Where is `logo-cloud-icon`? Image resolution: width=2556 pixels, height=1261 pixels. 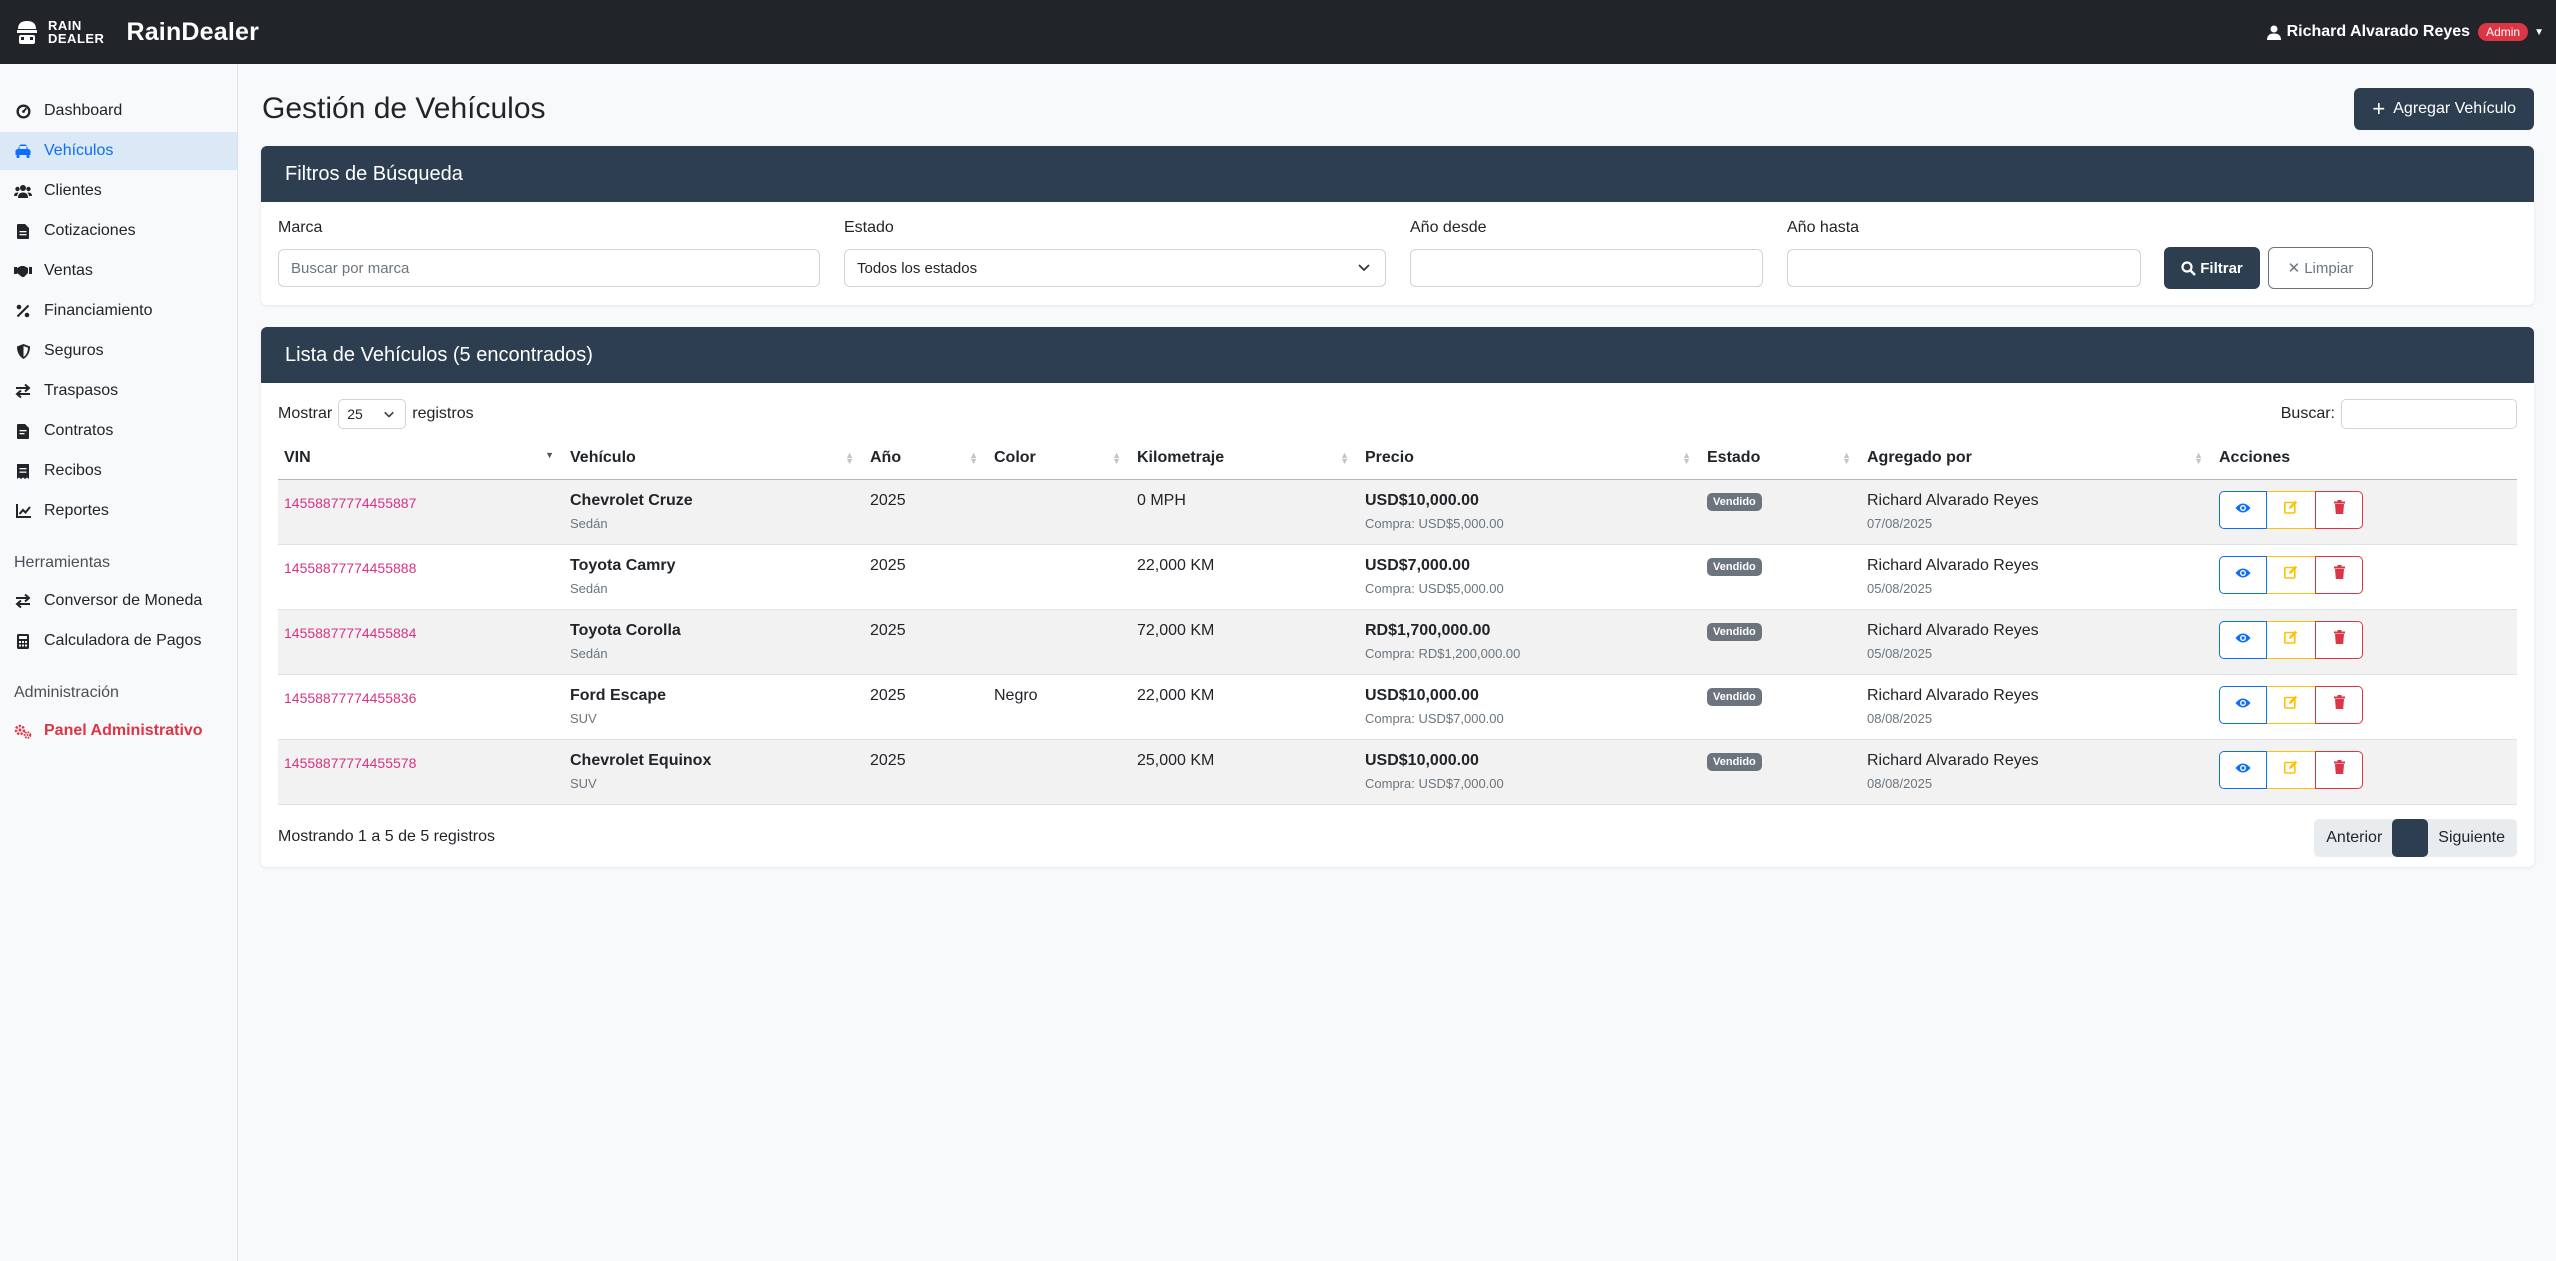
logo-cloud-icon is located at coordinates (27, 32).